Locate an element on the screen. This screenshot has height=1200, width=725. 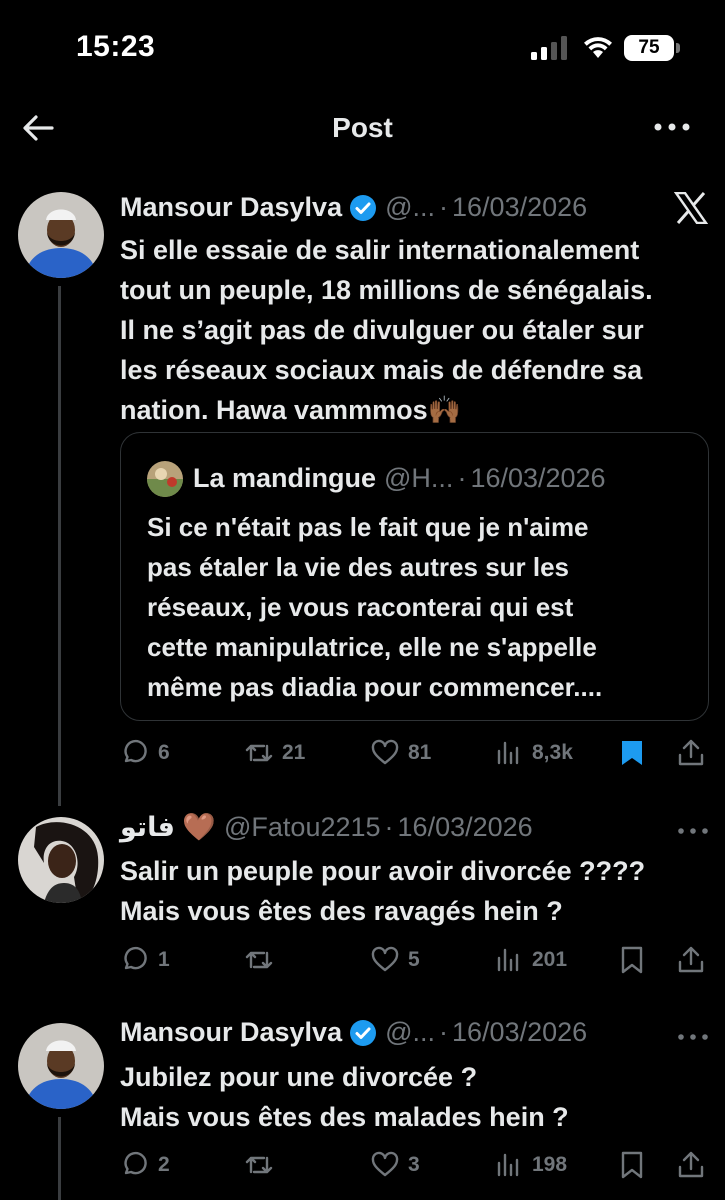
reply-button: 2 is located at coordinates (145, 1165).